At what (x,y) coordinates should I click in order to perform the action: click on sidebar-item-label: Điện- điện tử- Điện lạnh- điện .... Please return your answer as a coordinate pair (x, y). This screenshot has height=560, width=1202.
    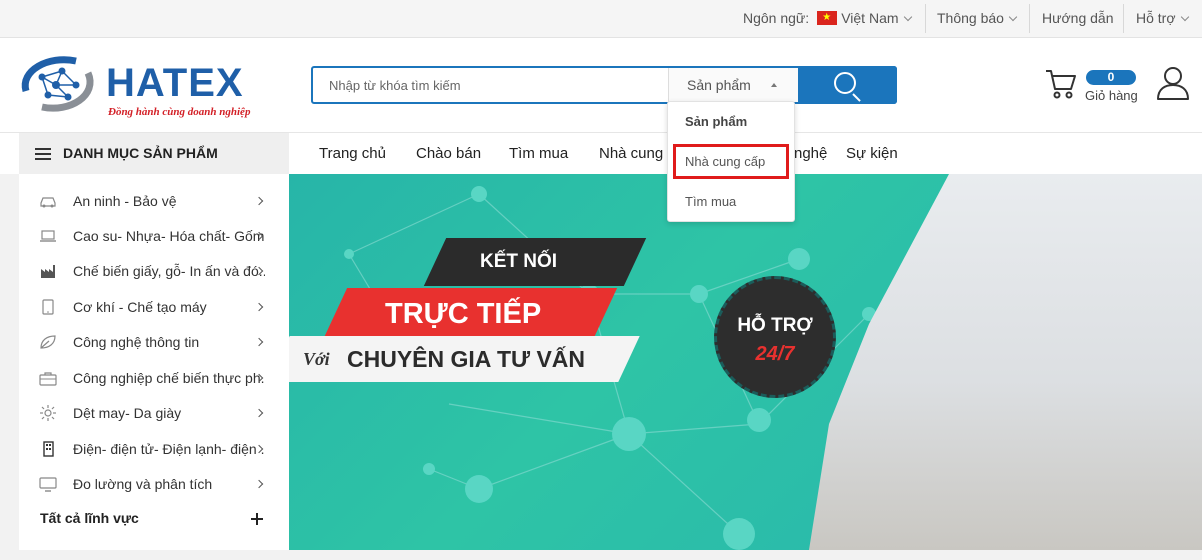
    Looking at the image, I should click on (169, 449).